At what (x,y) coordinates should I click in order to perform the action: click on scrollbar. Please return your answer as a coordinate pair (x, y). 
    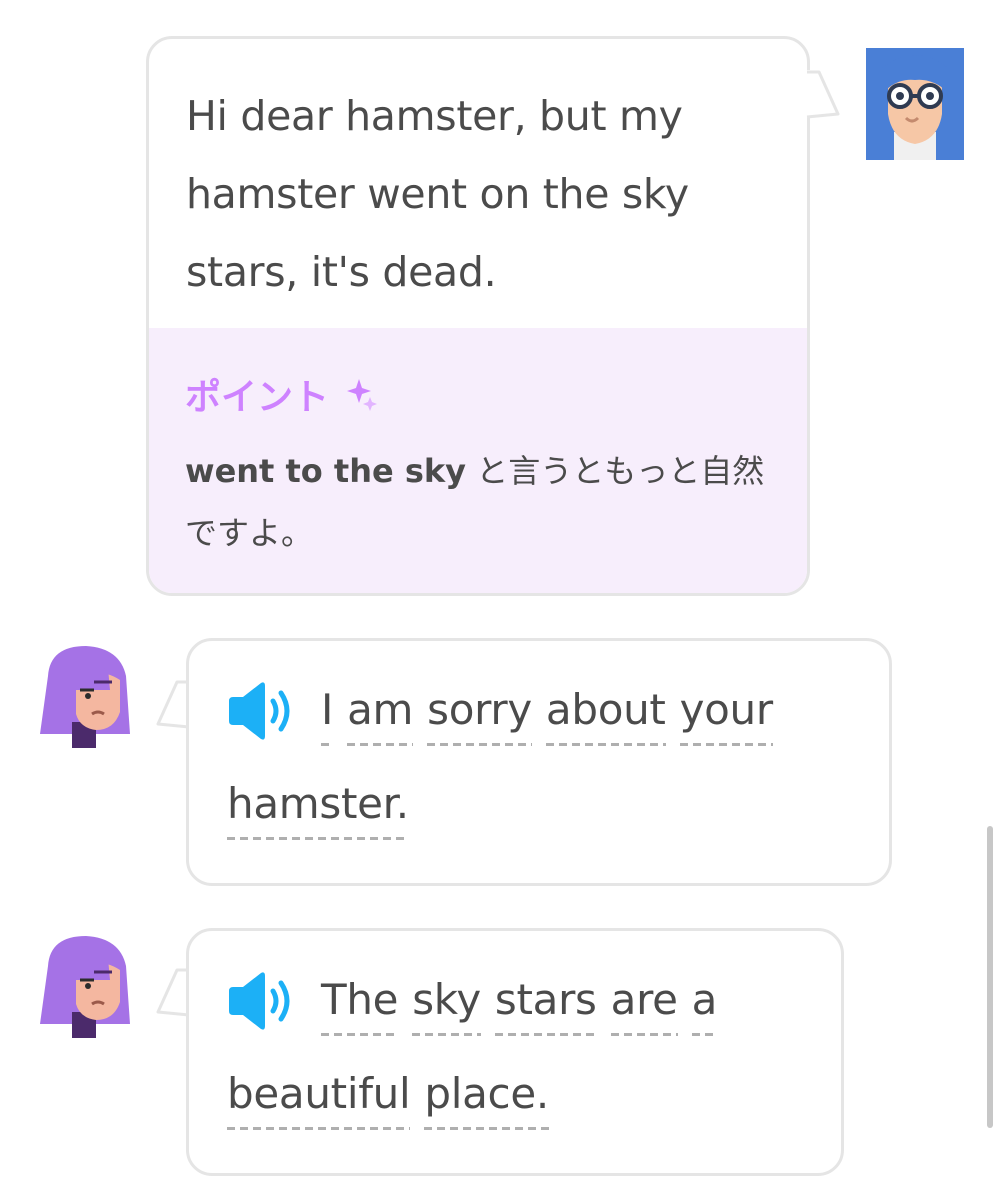
    Looking at the image, I should click on (990, 977).